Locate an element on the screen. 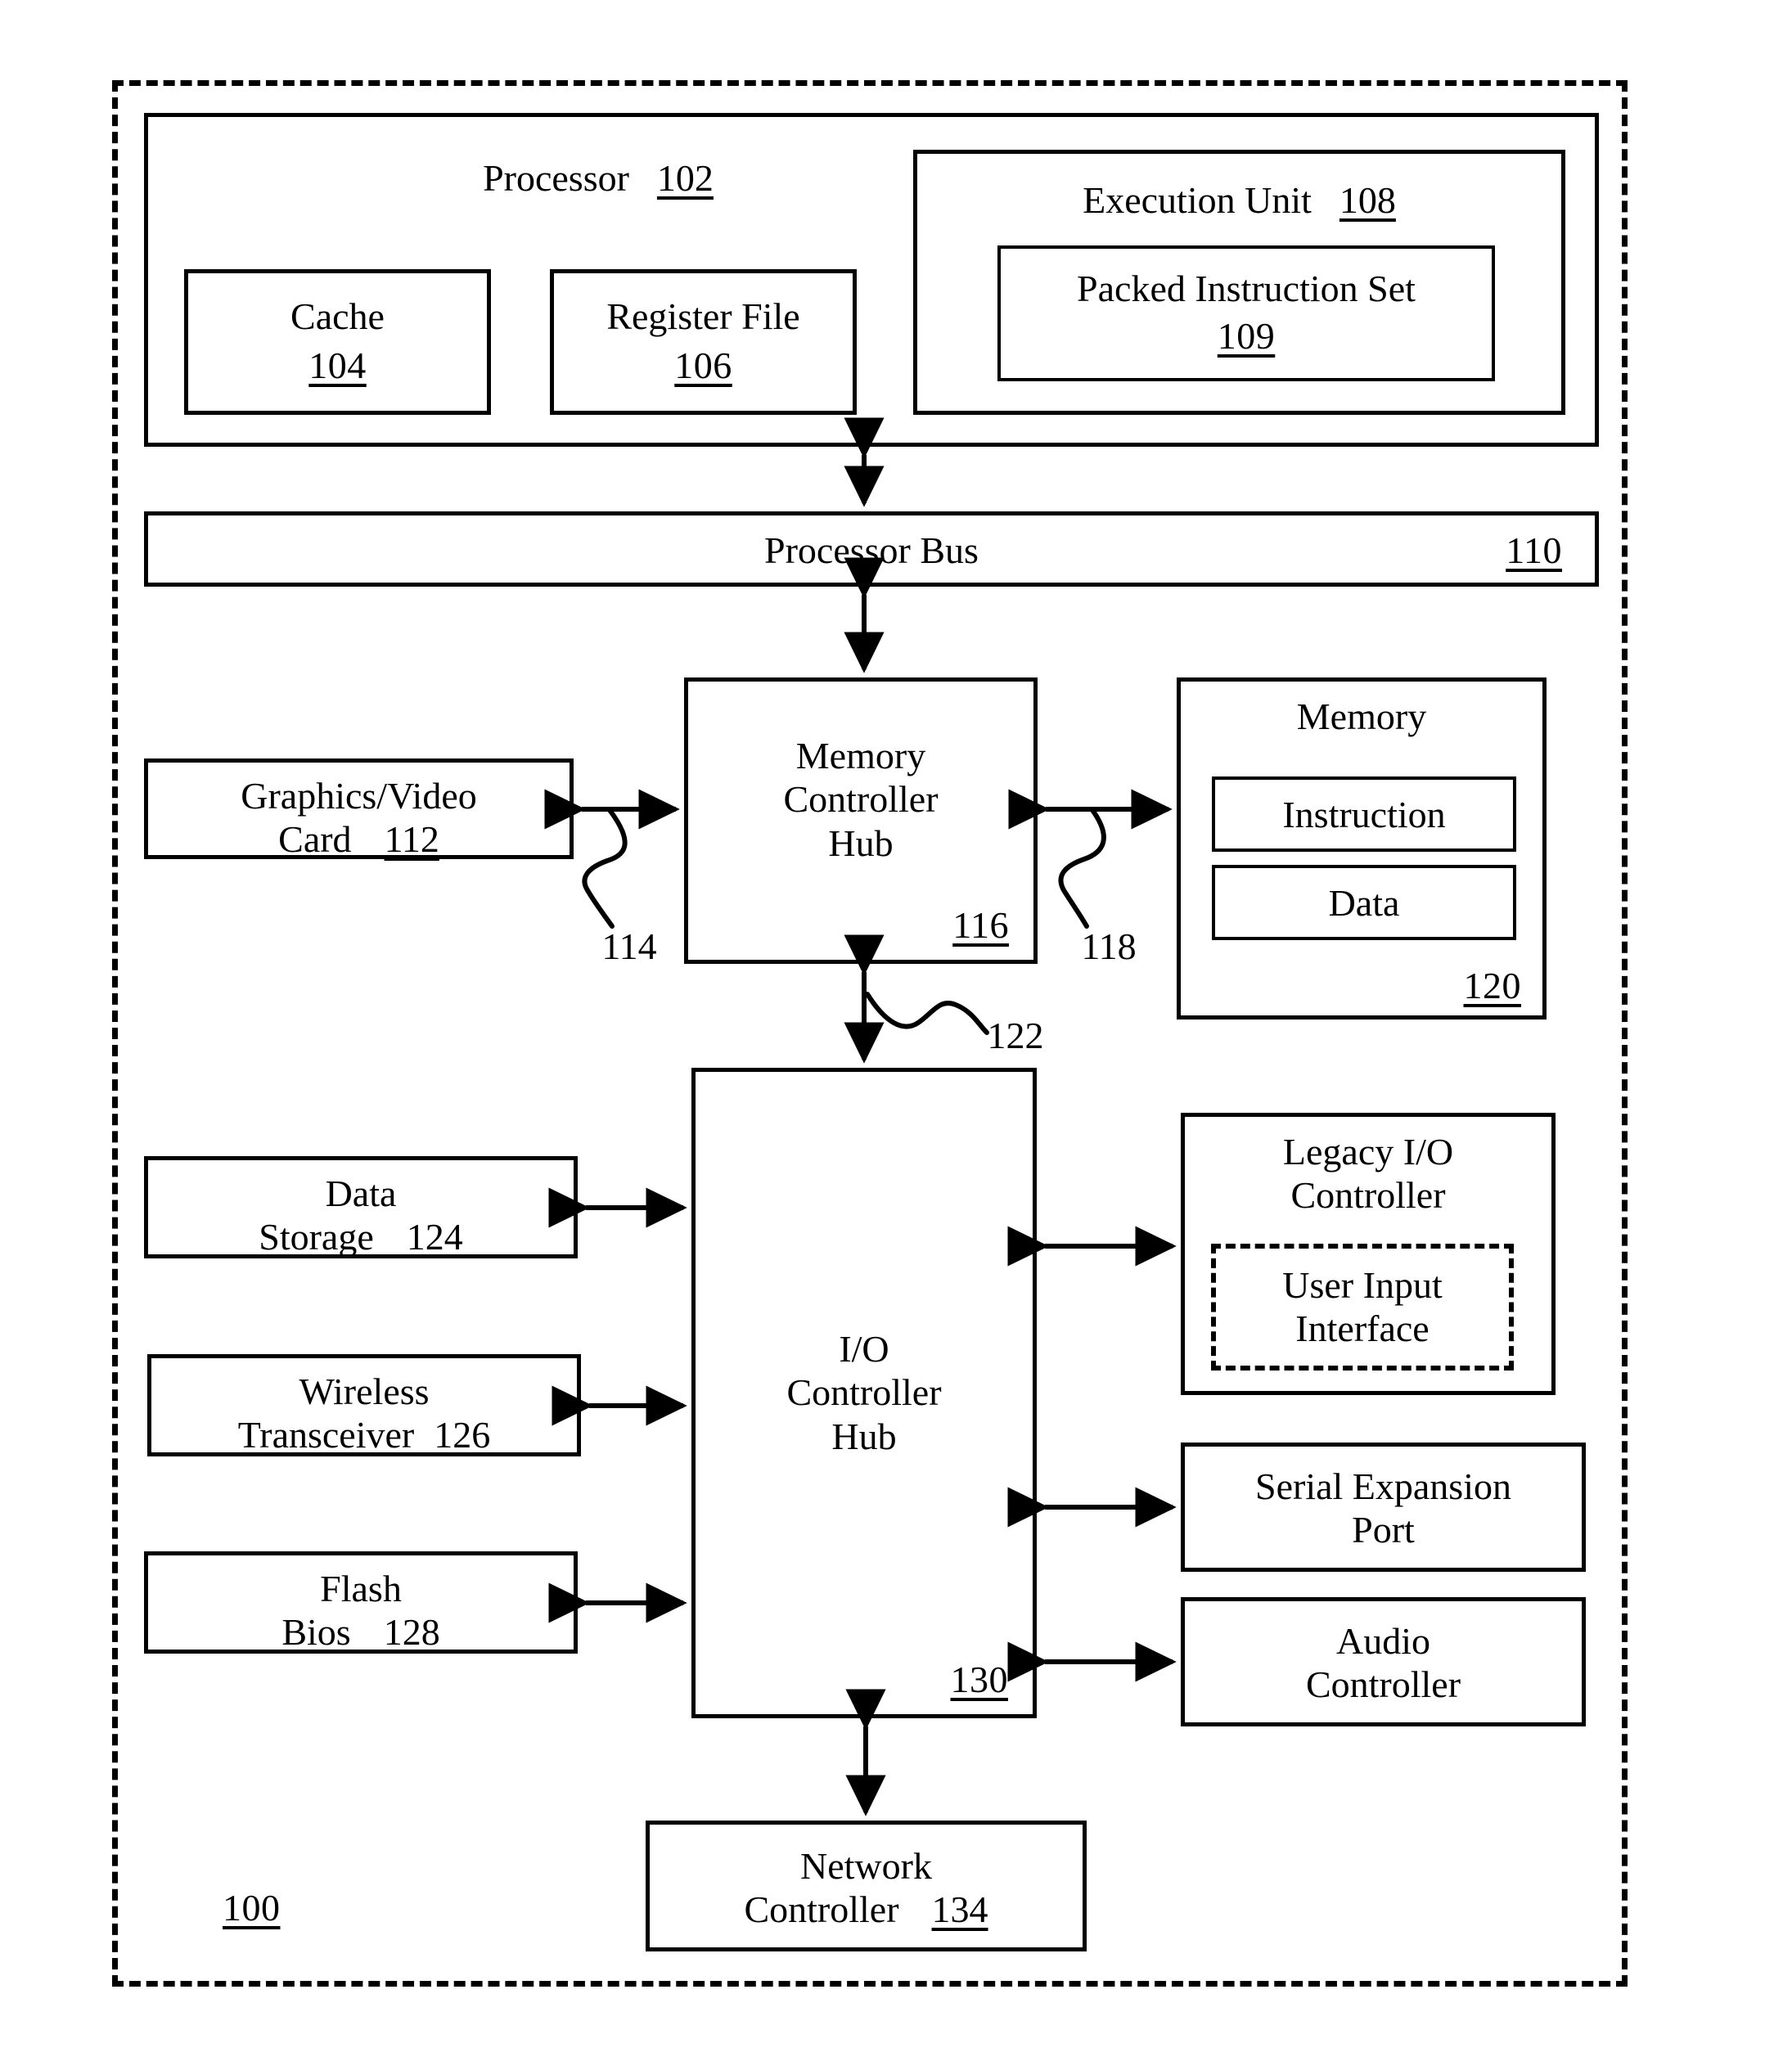  packed-instruction-set-label: Packed Instruction Set is located at coordinates (1246, 288).